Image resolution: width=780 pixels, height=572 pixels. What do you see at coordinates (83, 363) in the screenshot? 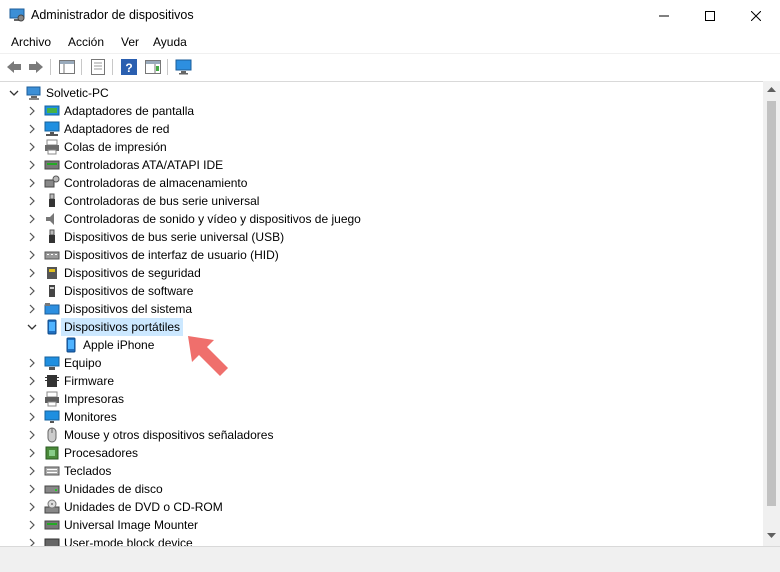
I see `tree-node-label: Equipo` at bounding box center [83, 363].